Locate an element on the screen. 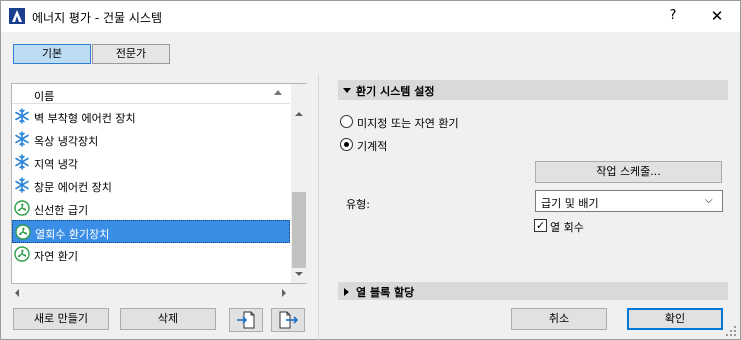 The height and width of the screenshot is (340, 741). ok-button: 확인 is located at coordinates (675, 319).